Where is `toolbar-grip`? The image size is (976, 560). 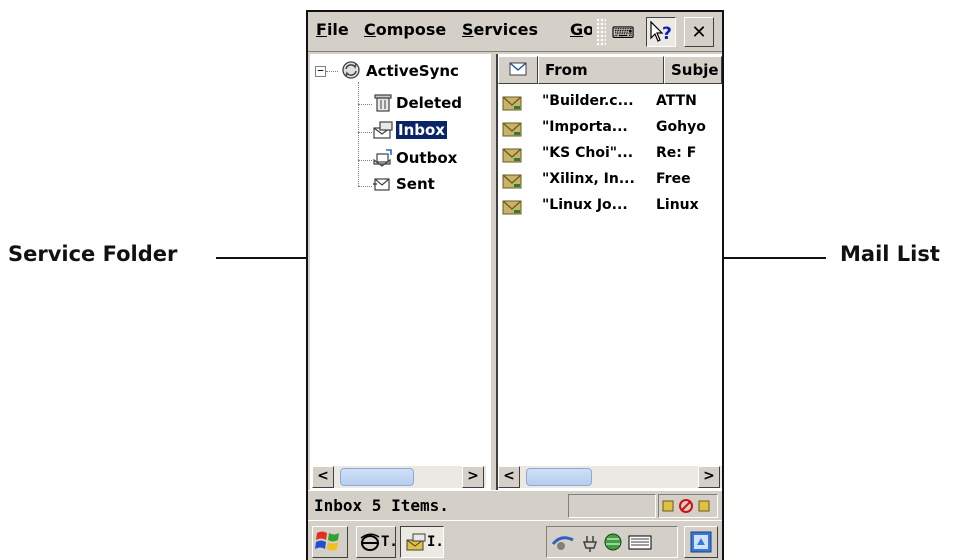
toolbar-grip is located at coordinates (601, 32).